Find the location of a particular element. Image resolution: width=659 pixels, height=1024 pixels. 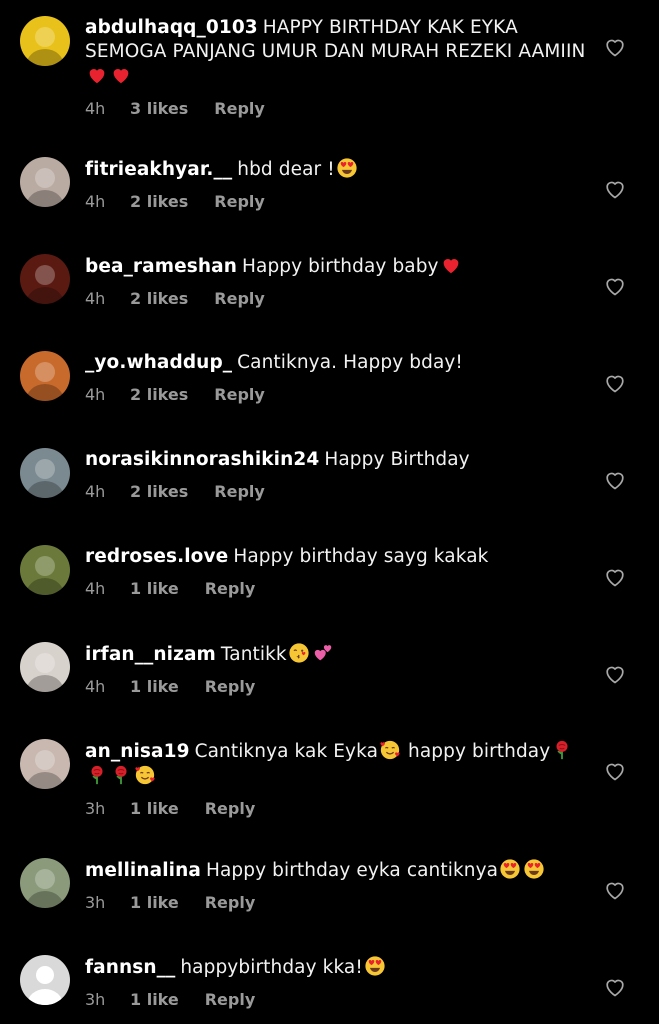

comment-content: _yo.whaddup_ Cantiknya. Happy bday! is located at coordinates (337, 363).